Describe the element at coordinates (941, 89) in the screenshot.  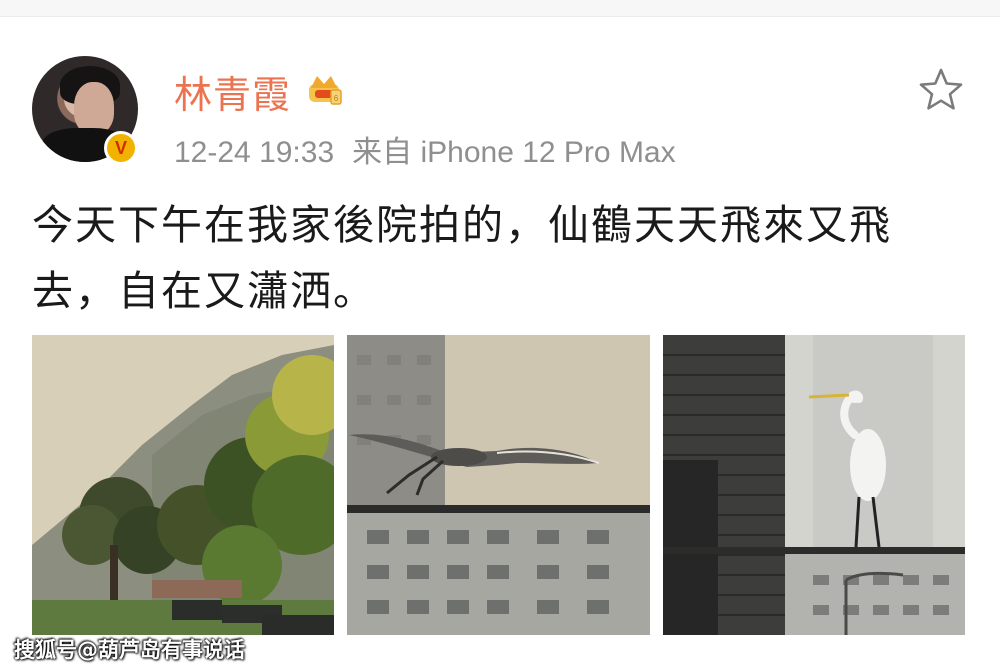
I see `star-icon` at that location.